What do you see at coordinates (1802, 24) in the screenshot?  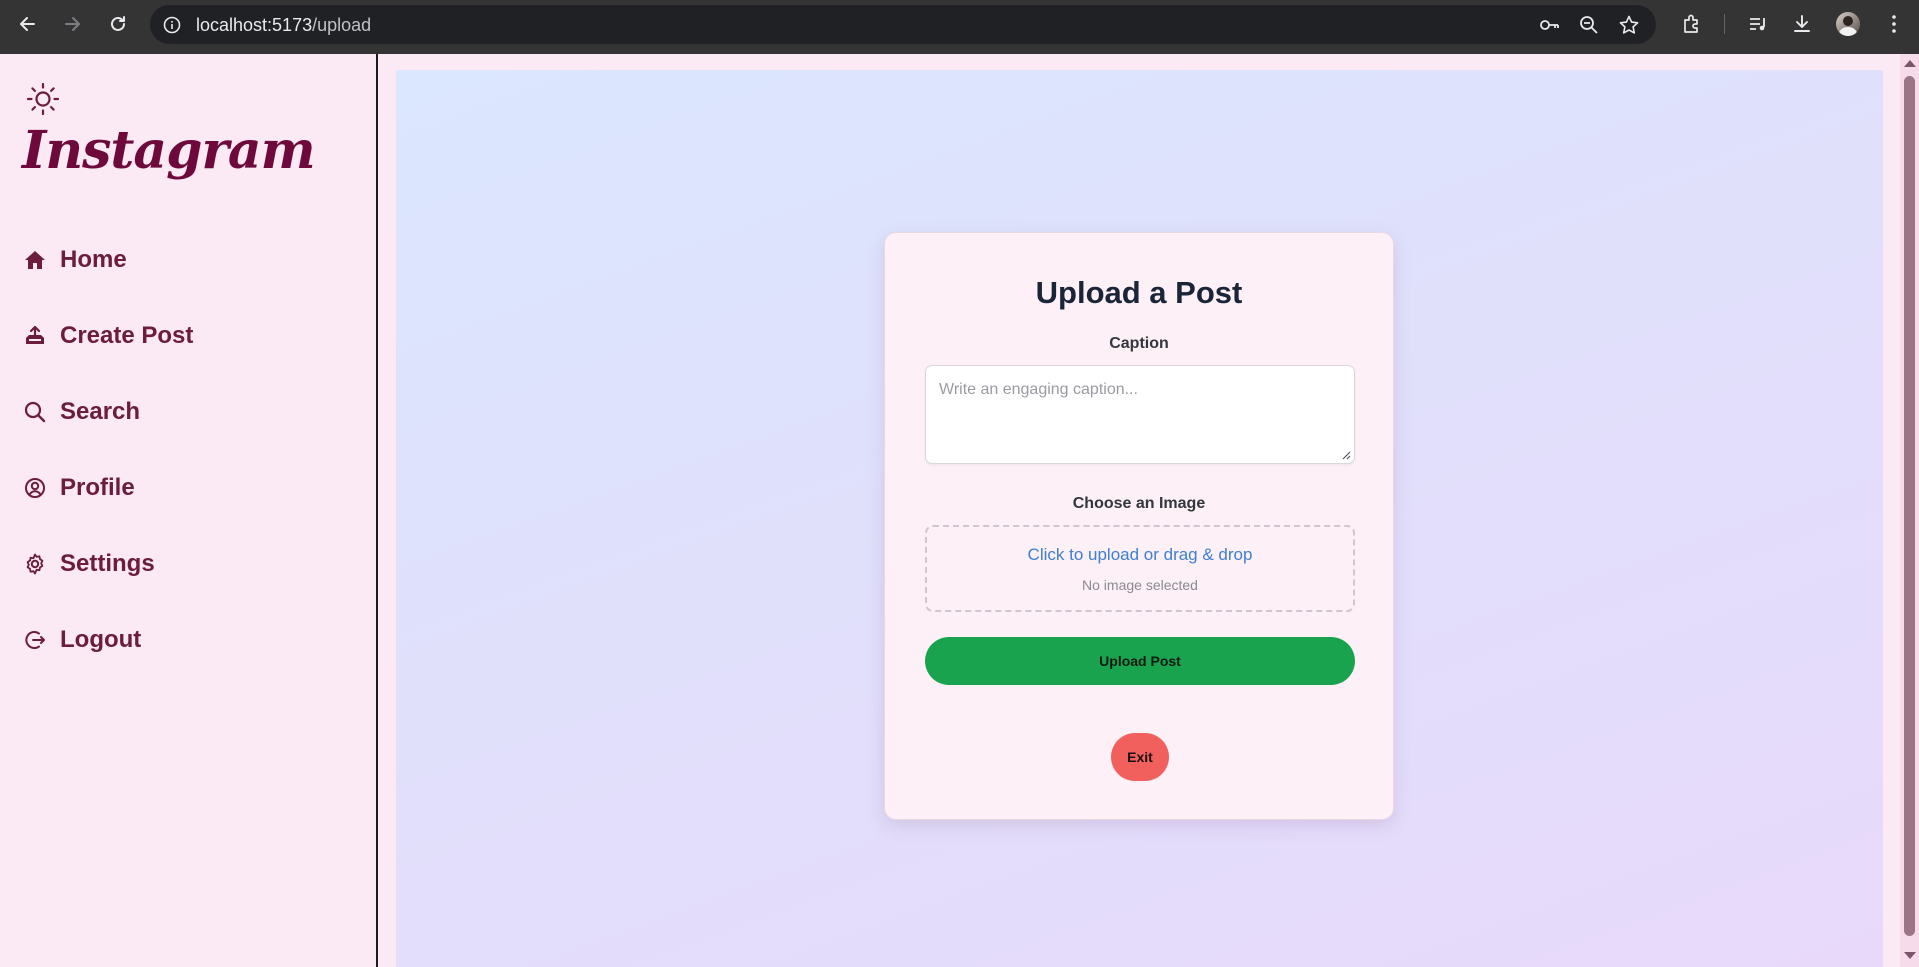 I see `download-icon` at bounding box center [1802, 24].